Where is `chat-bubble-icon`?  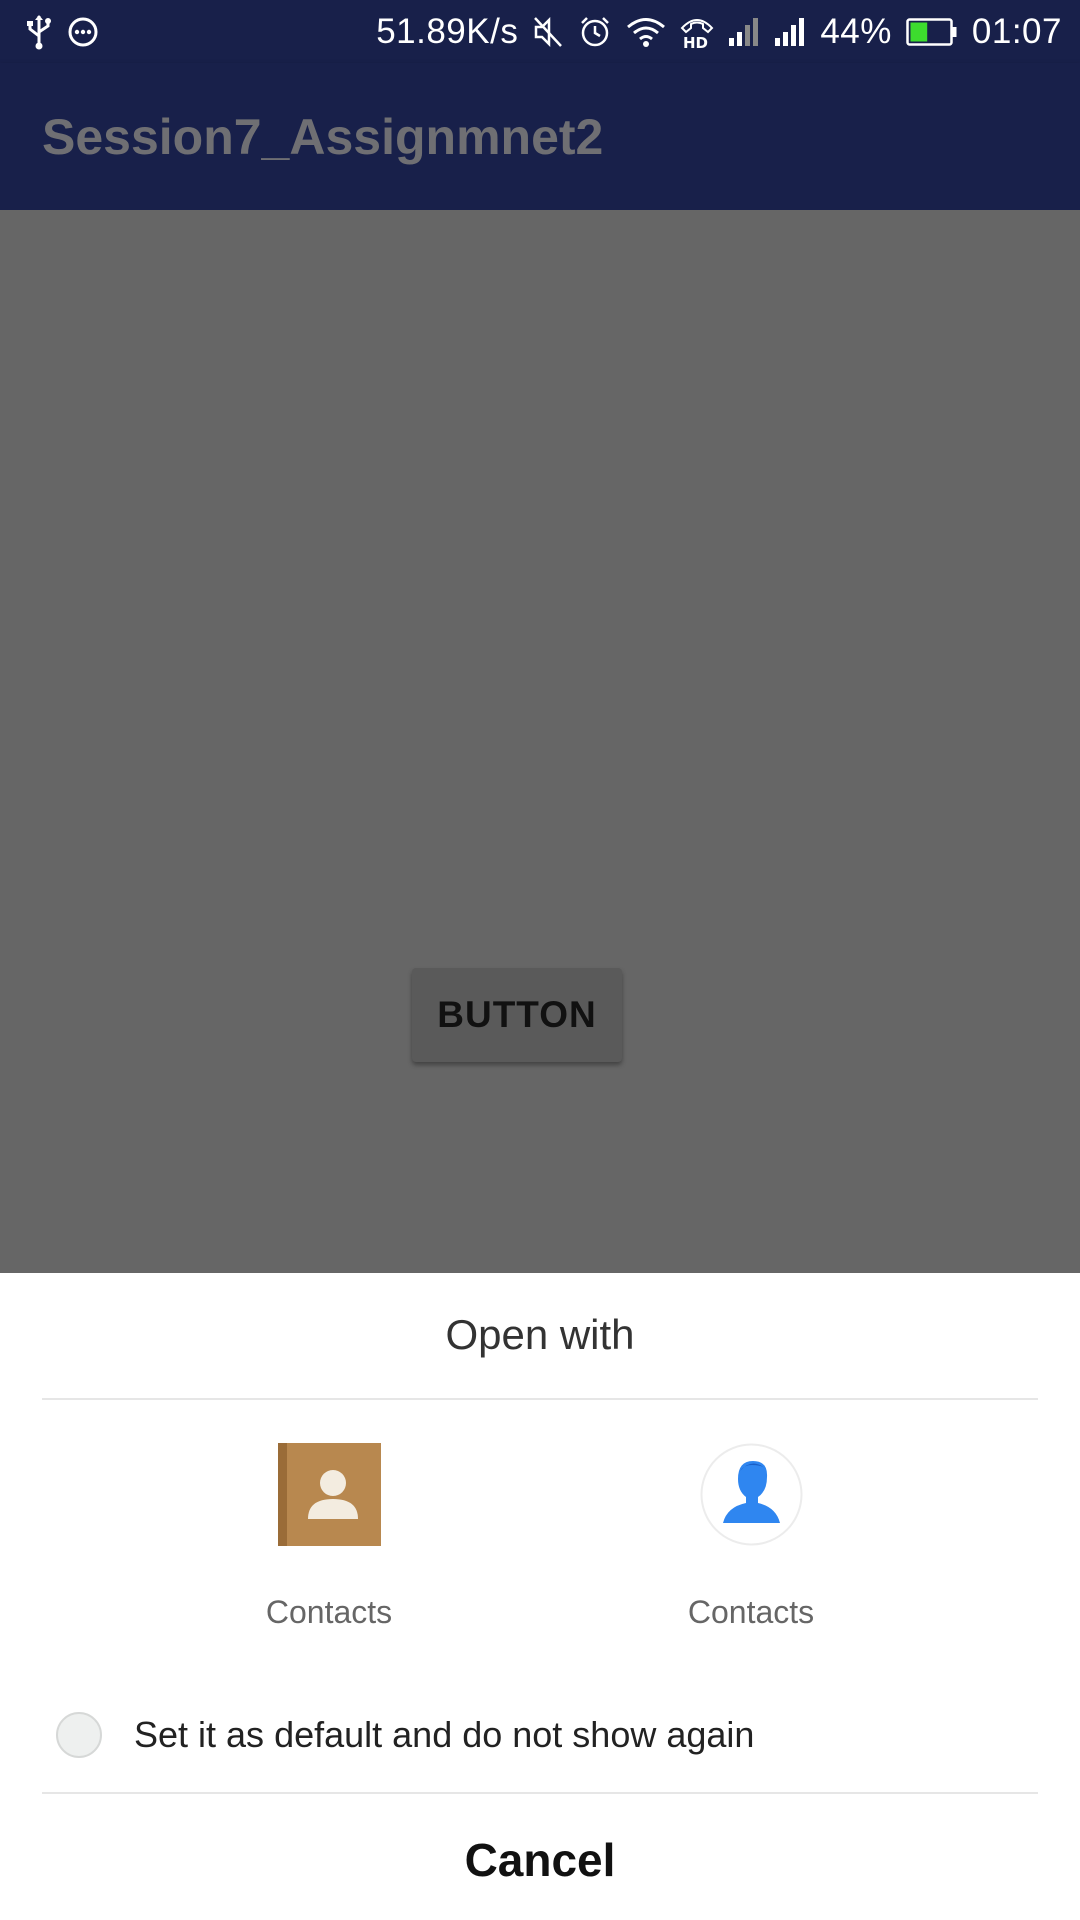
chat-bubble-icon is located at coordinates (83, 32).